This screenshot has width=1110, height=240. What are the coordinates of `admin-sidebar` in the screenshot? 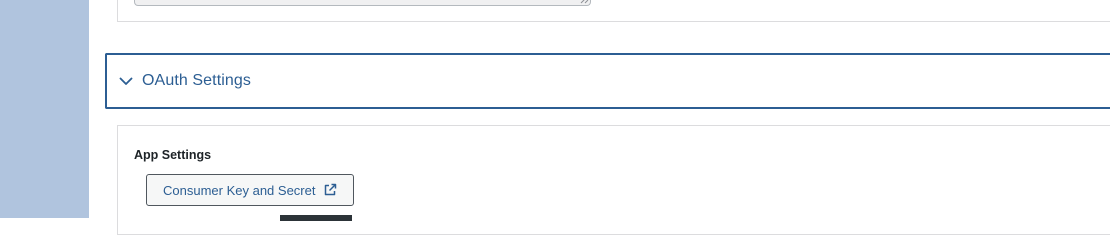 It's located at (44, 109).